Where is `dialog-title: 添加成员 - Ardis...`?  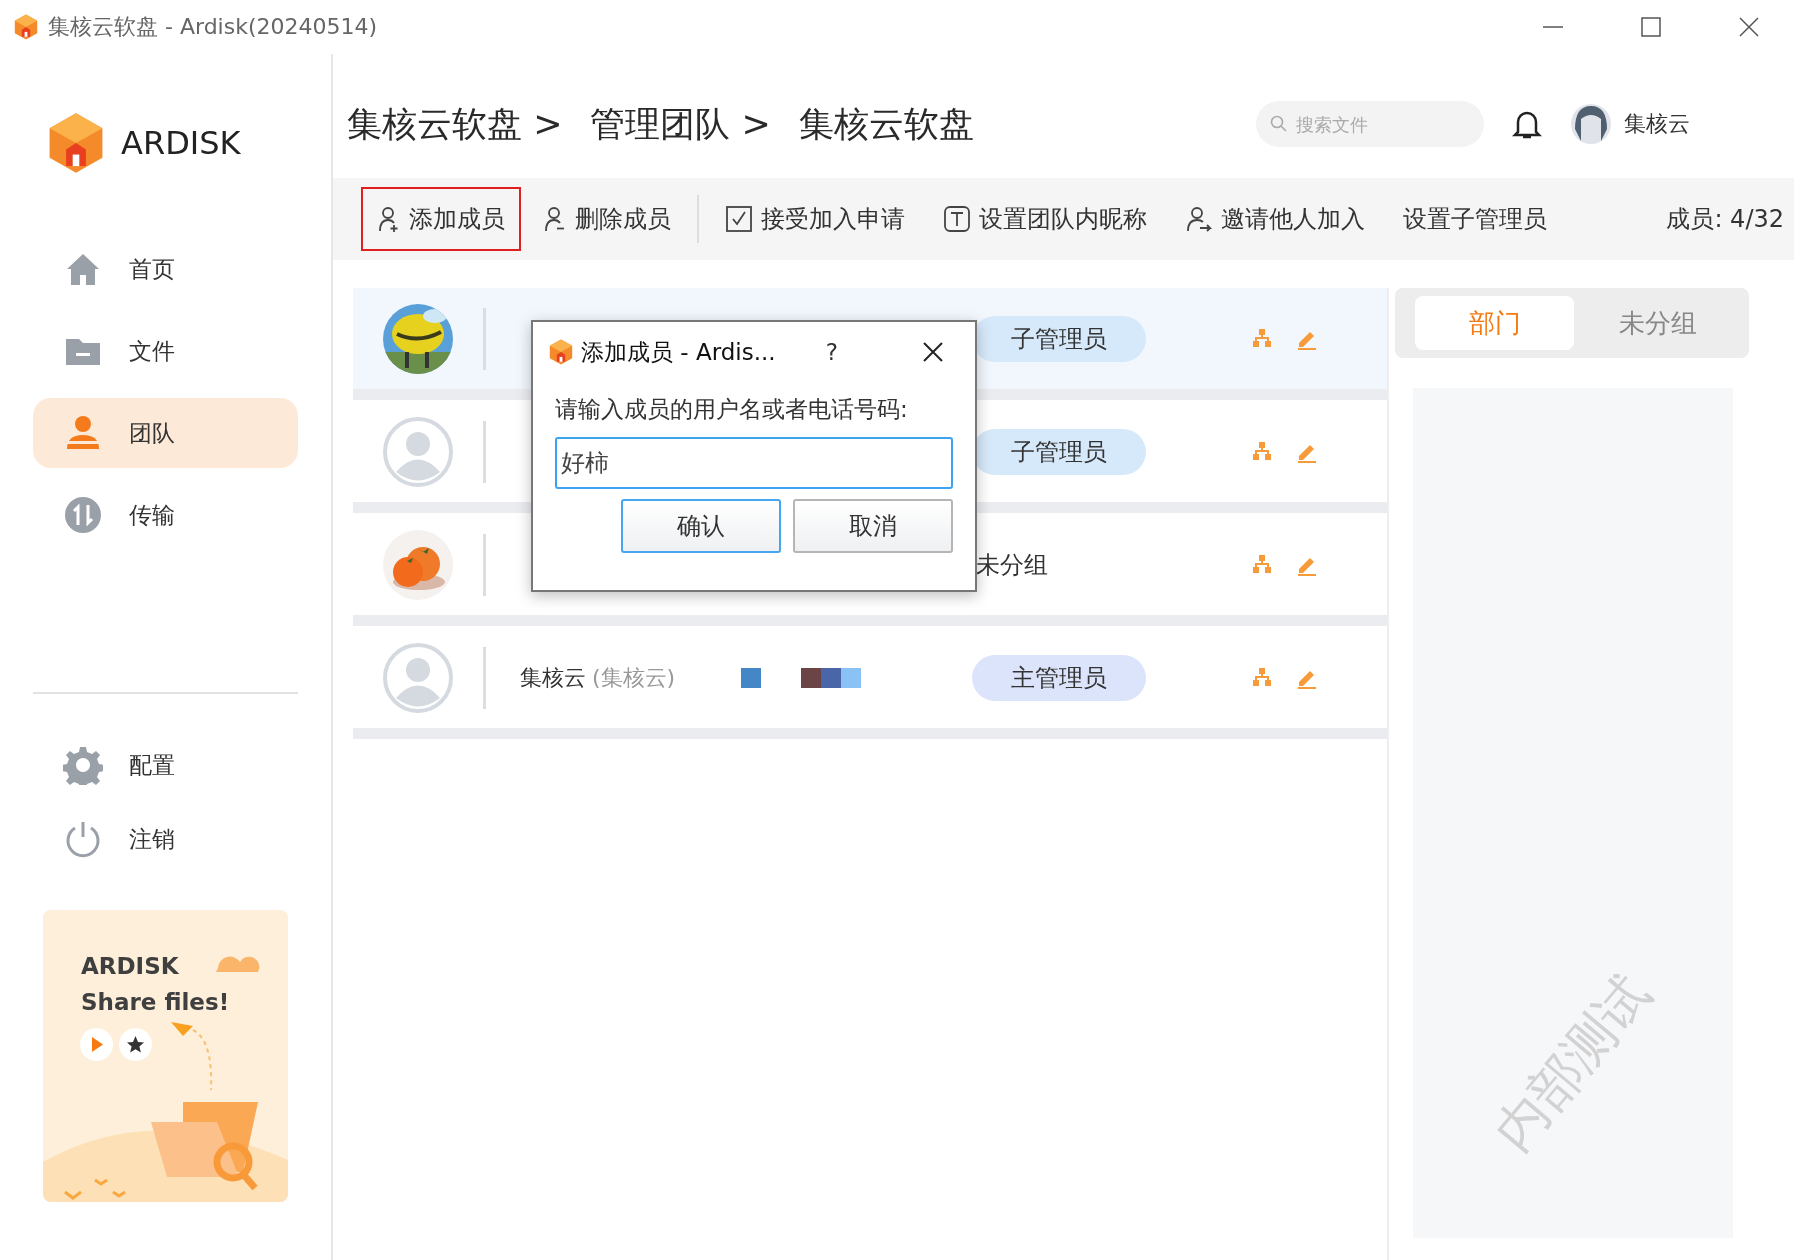
dialog-title: 添加成员 - Ardis... is located at coordinates (678, 352).